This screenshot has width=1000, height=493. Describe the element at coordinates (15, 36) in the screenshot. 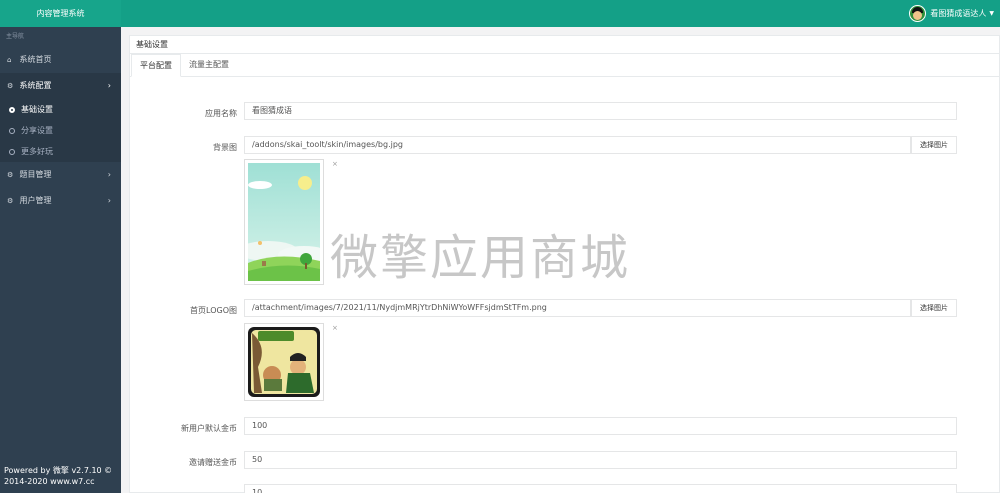

I see `sidebar-heading: 主导航` at that location.